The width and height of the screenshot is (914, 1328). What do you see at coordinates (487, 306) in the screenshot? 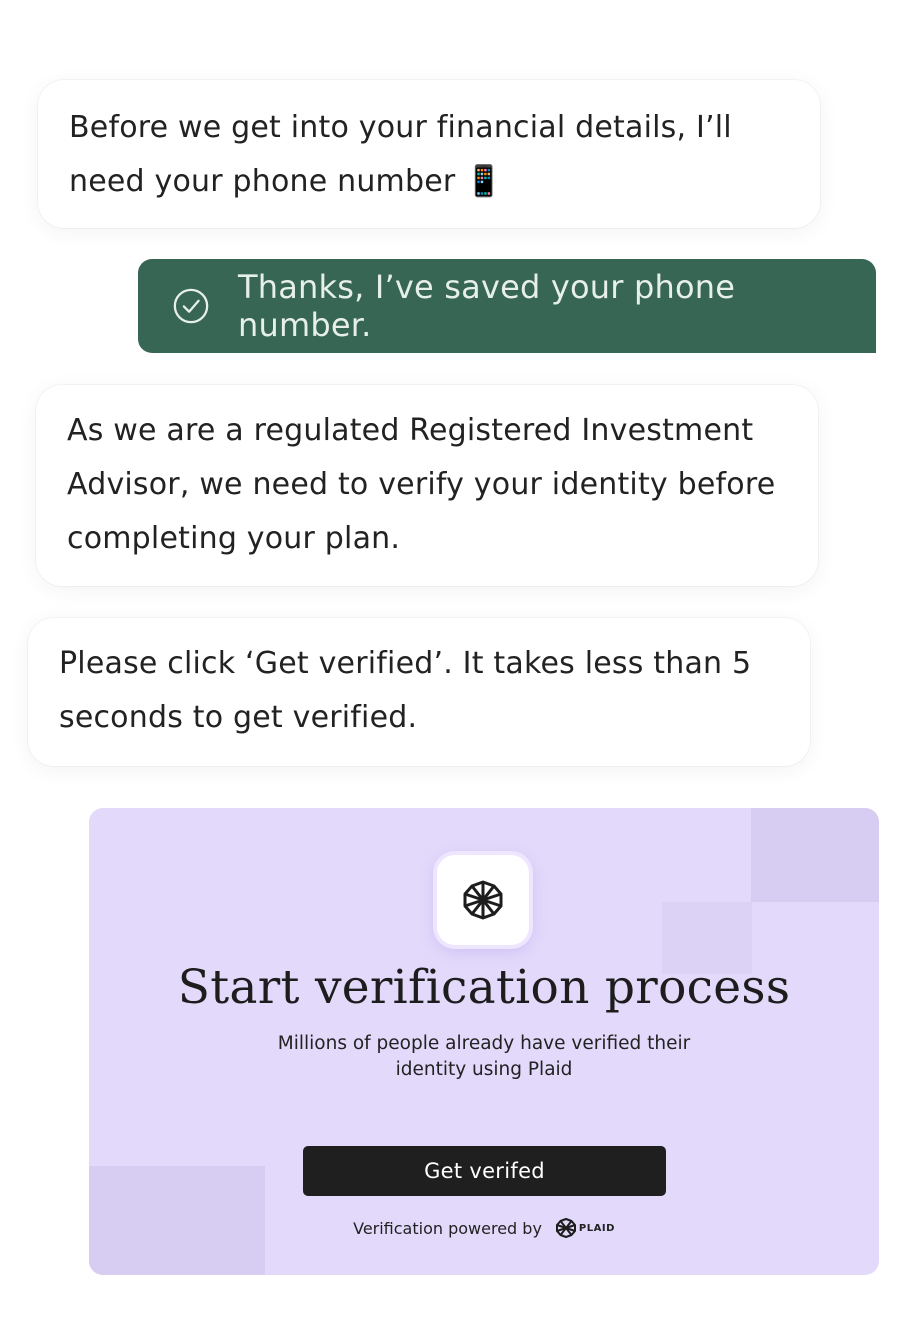
I see `confirmation-text: Thanks, I’ve saved your phone number.` at bounding box center [487, 306].